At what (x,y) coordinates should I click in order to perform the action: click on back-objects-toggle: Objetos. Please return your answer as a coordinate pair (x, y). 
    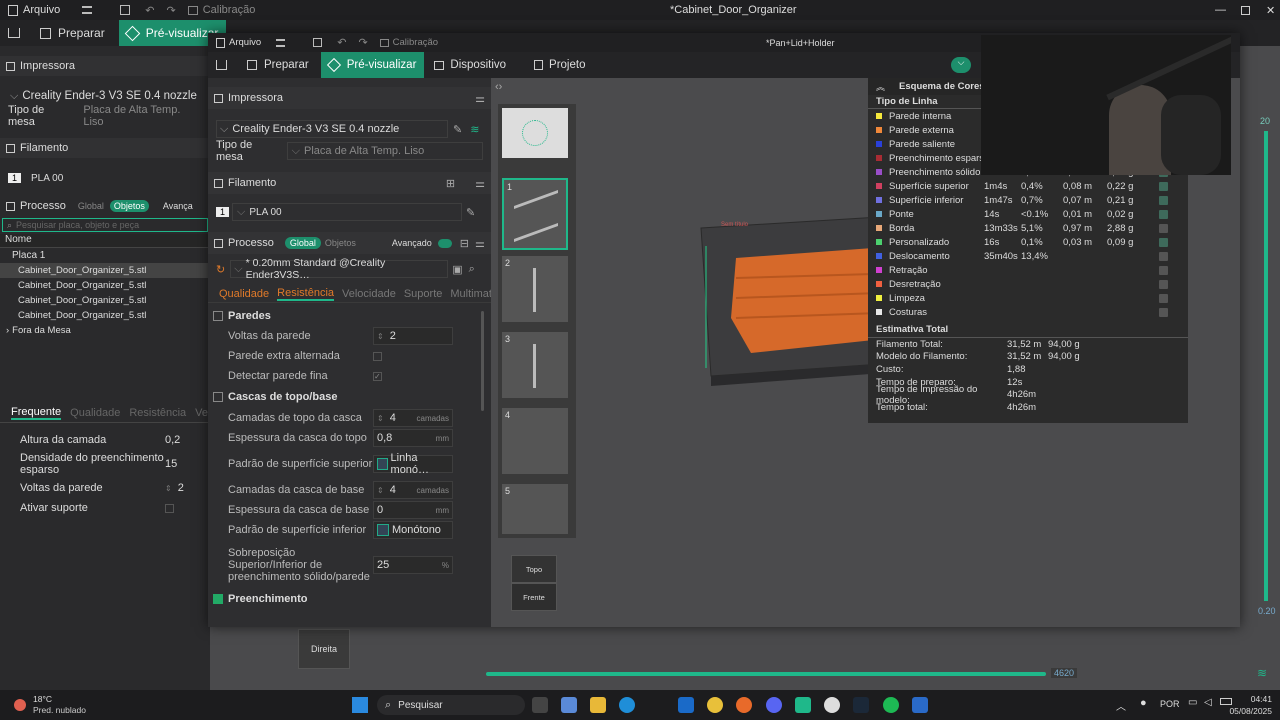
    Looking at the image, I should click on (129, 206).